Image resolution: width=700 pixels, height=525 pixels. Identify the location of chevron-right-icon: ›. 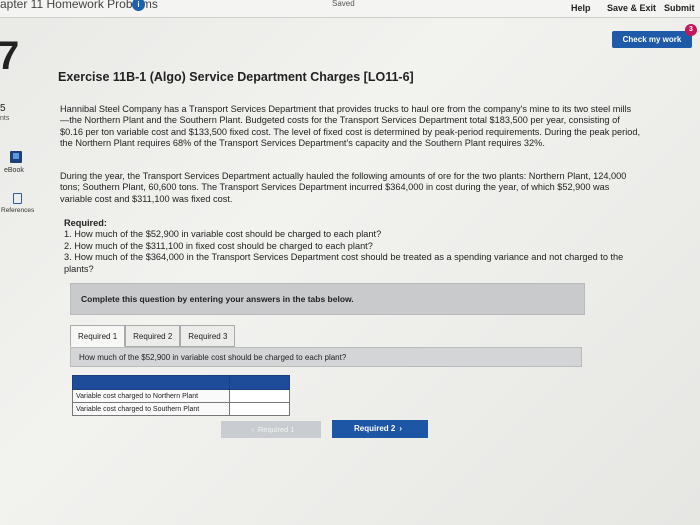
(400, 428).